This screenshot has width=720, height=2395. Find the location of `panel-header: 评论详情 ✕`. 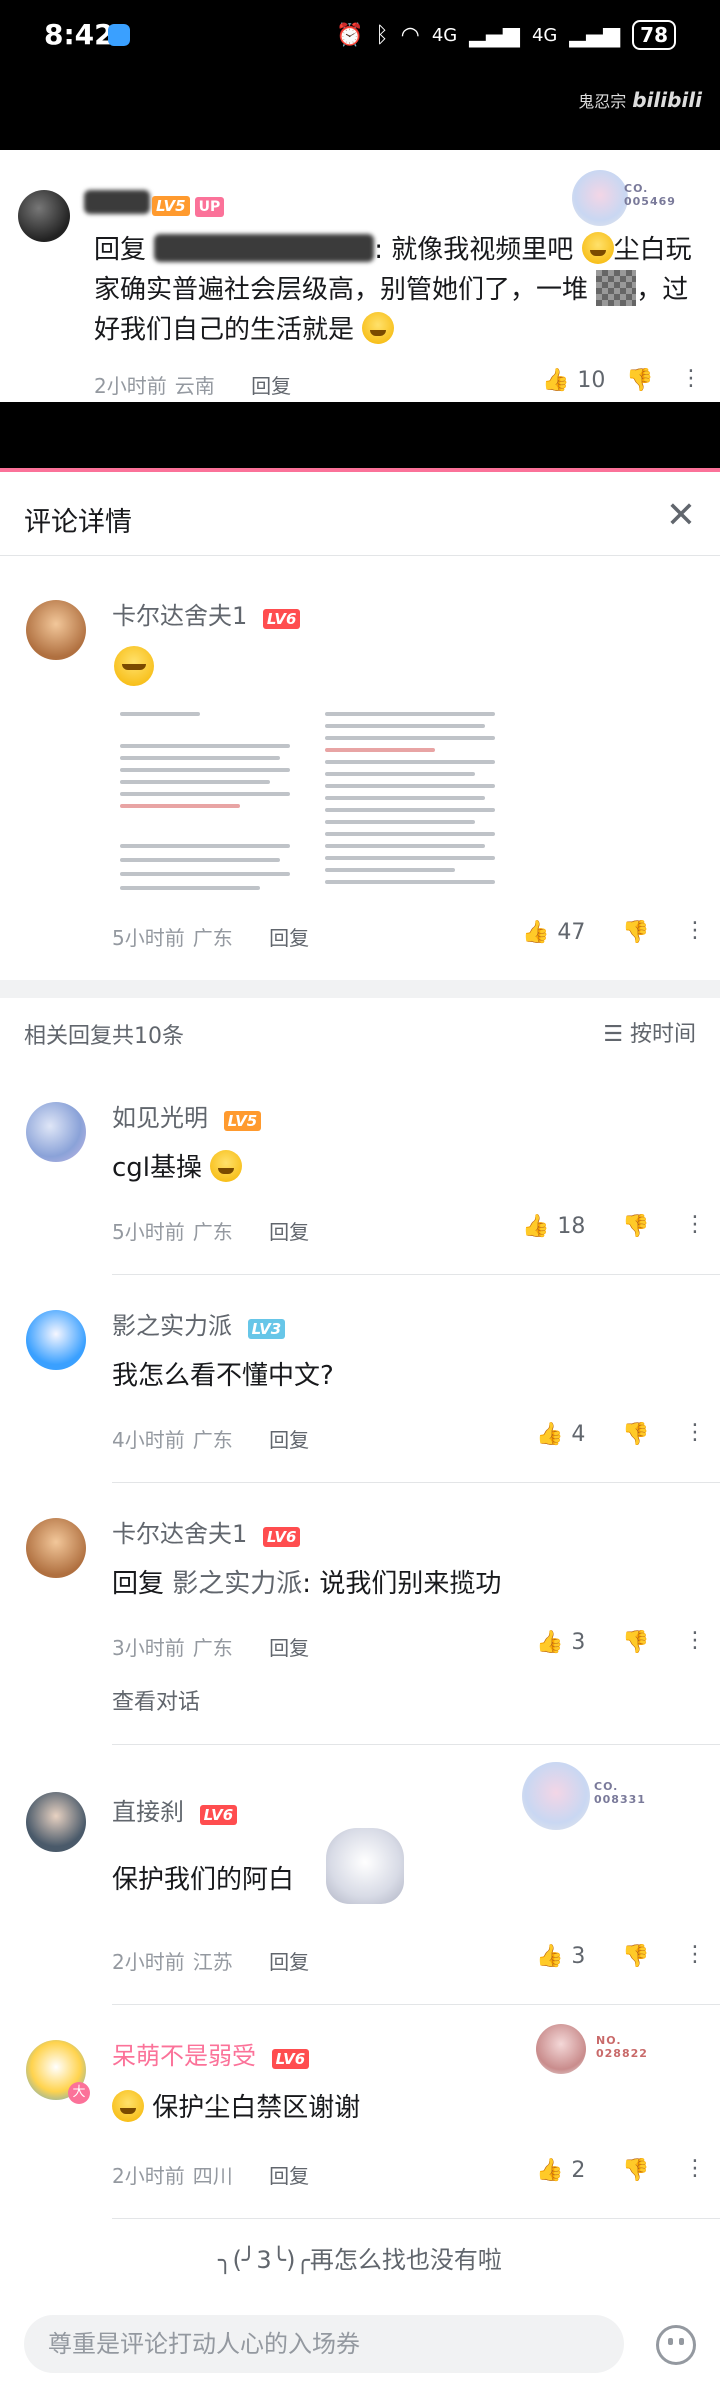

panel-header: 评论详情 ✕ is located at coordinates (360, 517).